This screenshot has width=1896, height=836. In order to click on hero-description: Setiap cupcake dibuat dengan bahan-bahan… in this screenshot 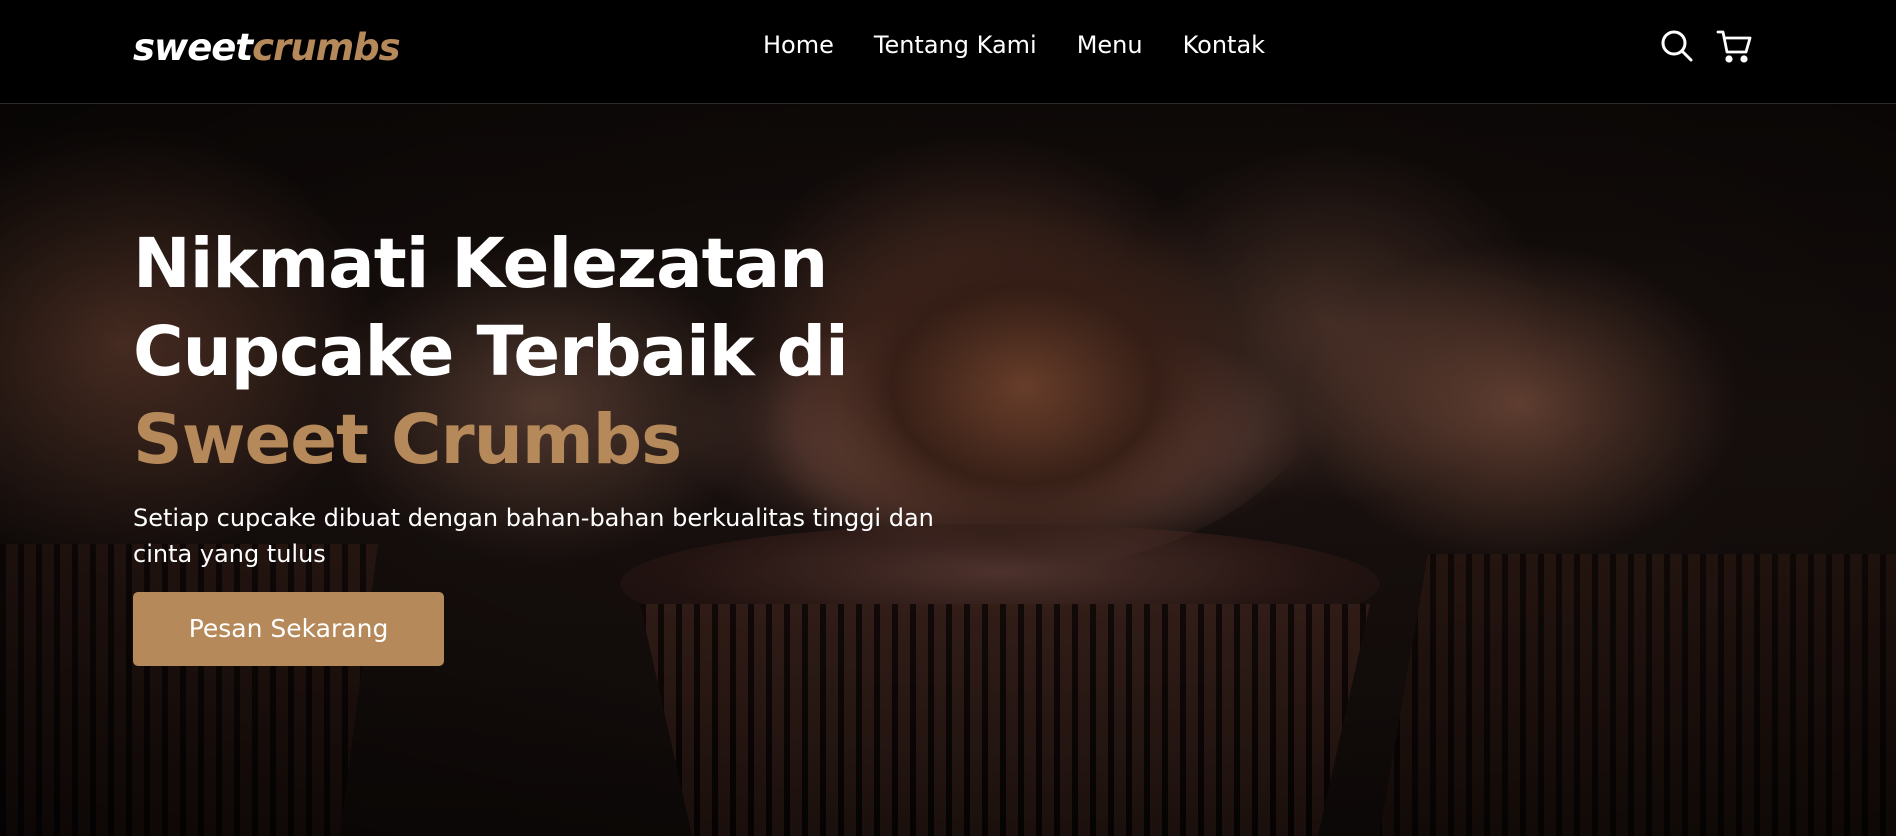, I will do `click(533, 536)`.